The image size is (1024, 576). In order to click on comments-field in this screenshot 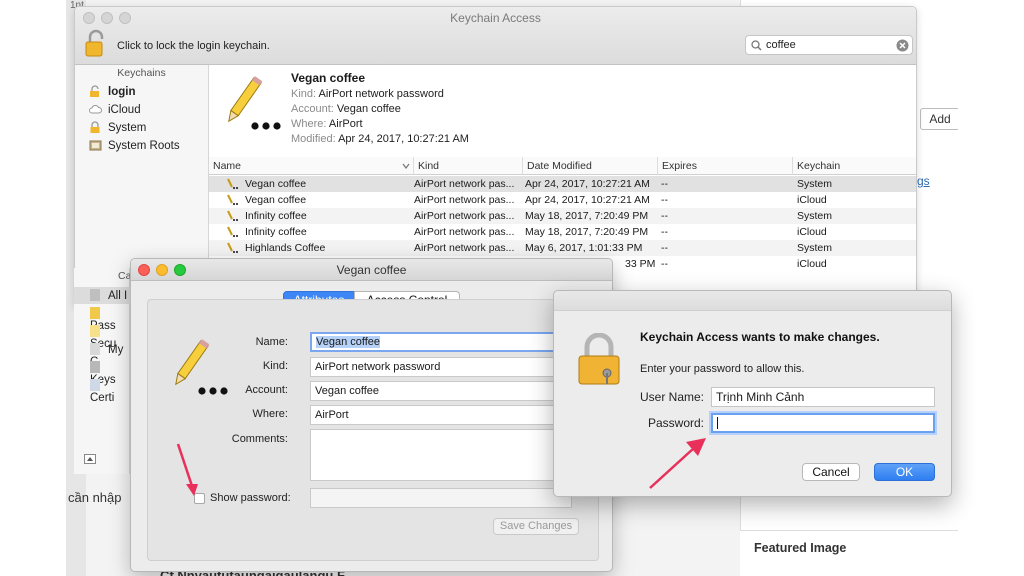, I will do `click(441, 455)`.